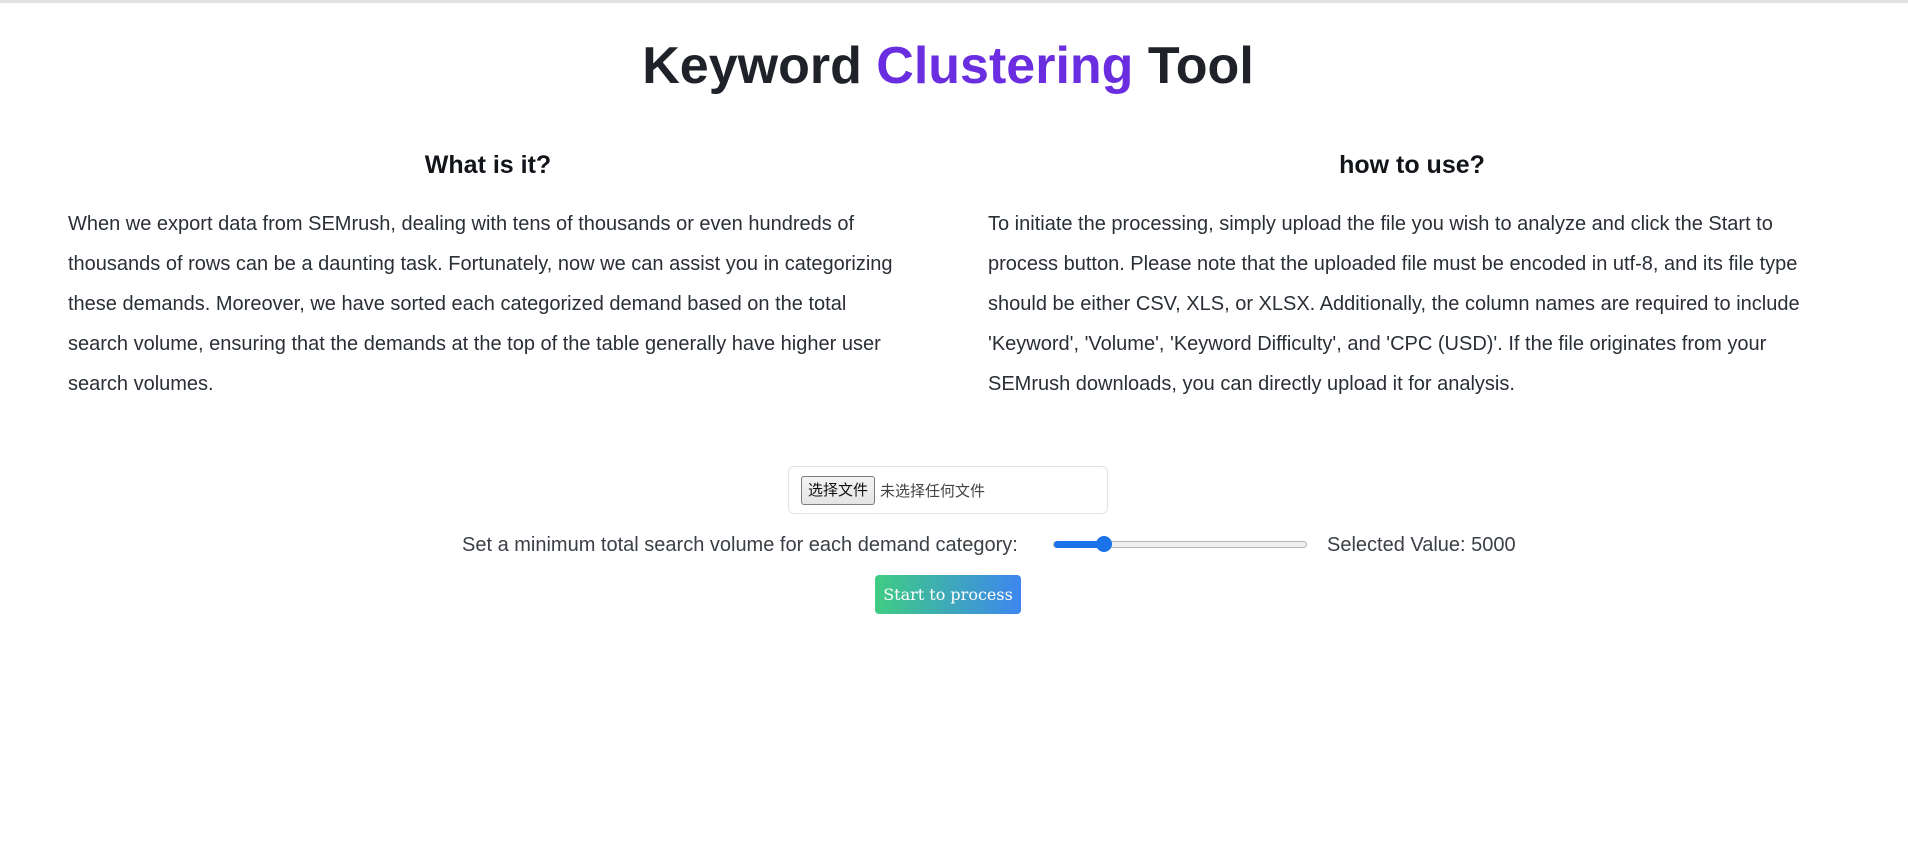 The image size is (1908, 851). I want to click on title-part-2: Tool, so click(1193, 66).